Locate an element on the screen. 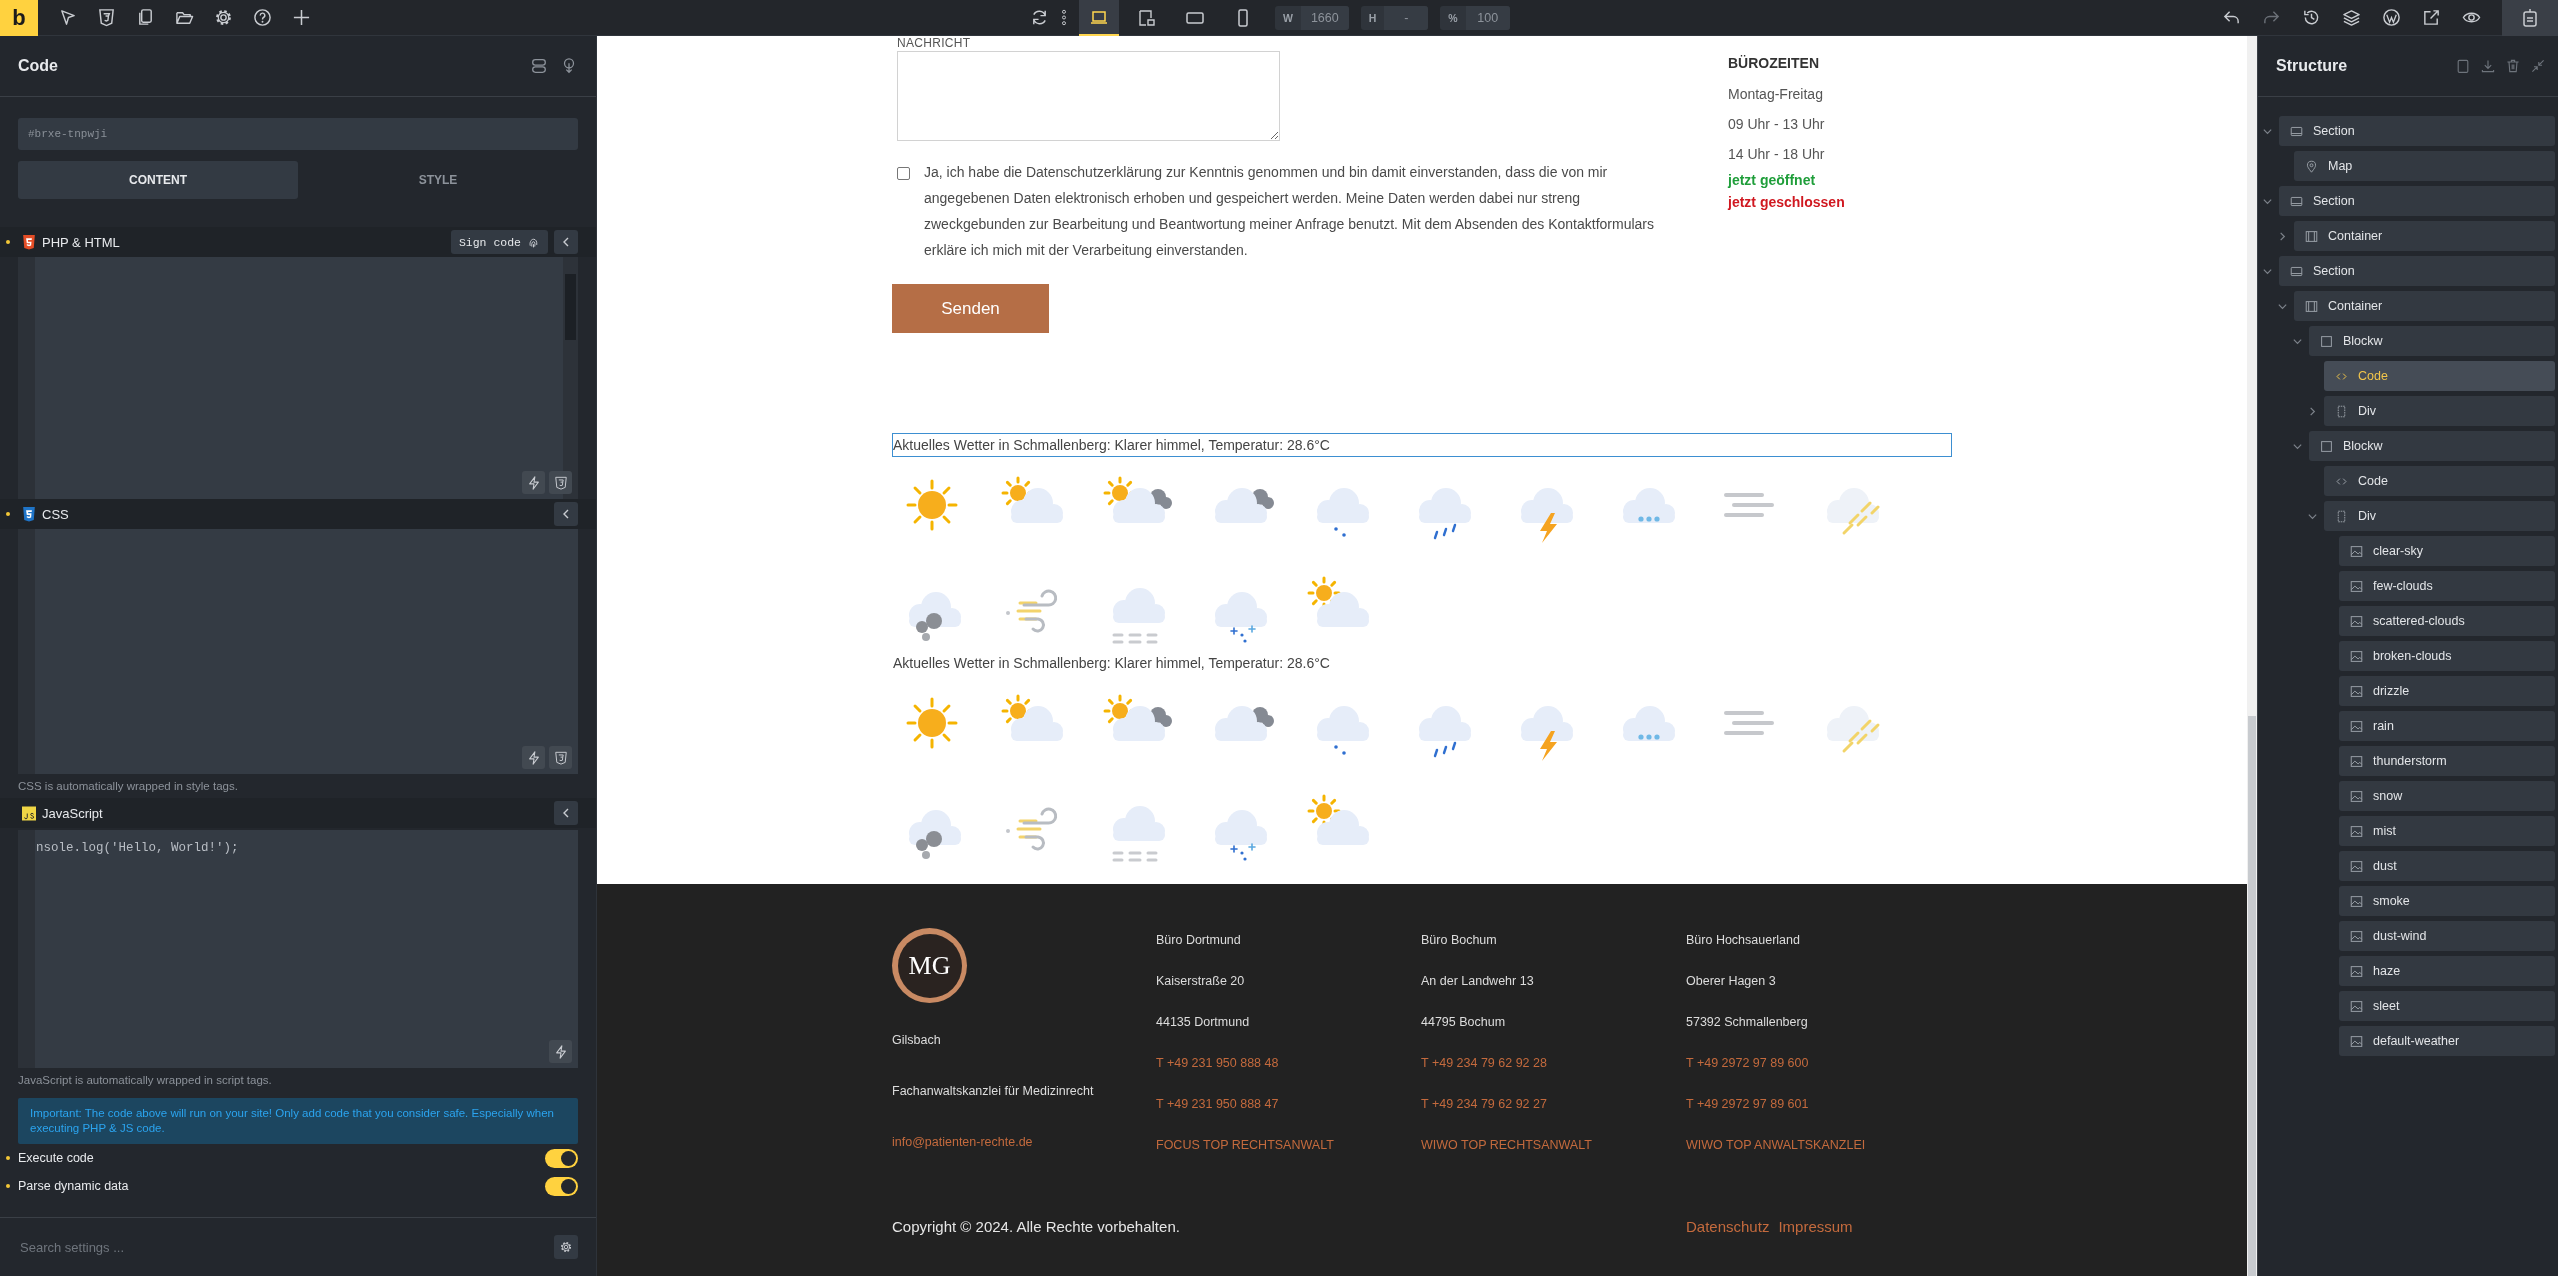  pointer-icon is located at coordinates (67, 17).